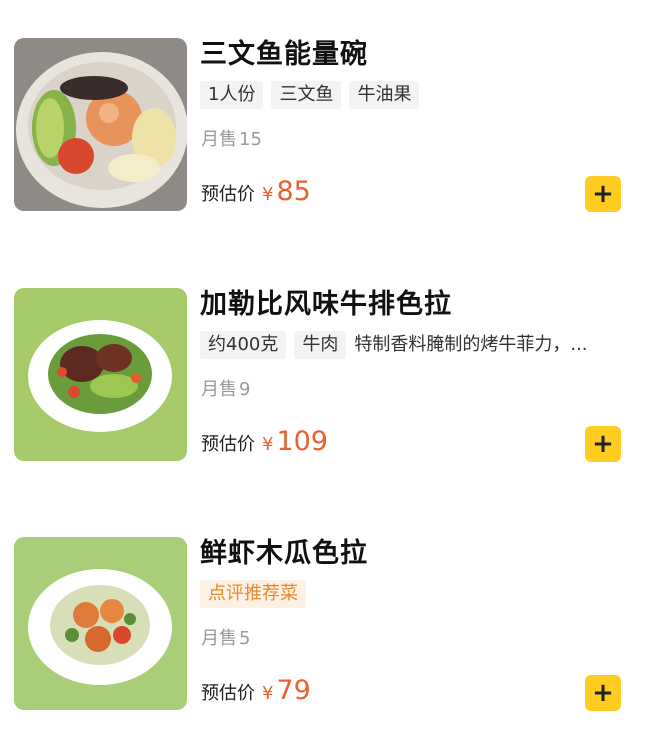 The width and height of the screenshot is (650, 746). I want to click on sales-count: 9, so click(245, 389).